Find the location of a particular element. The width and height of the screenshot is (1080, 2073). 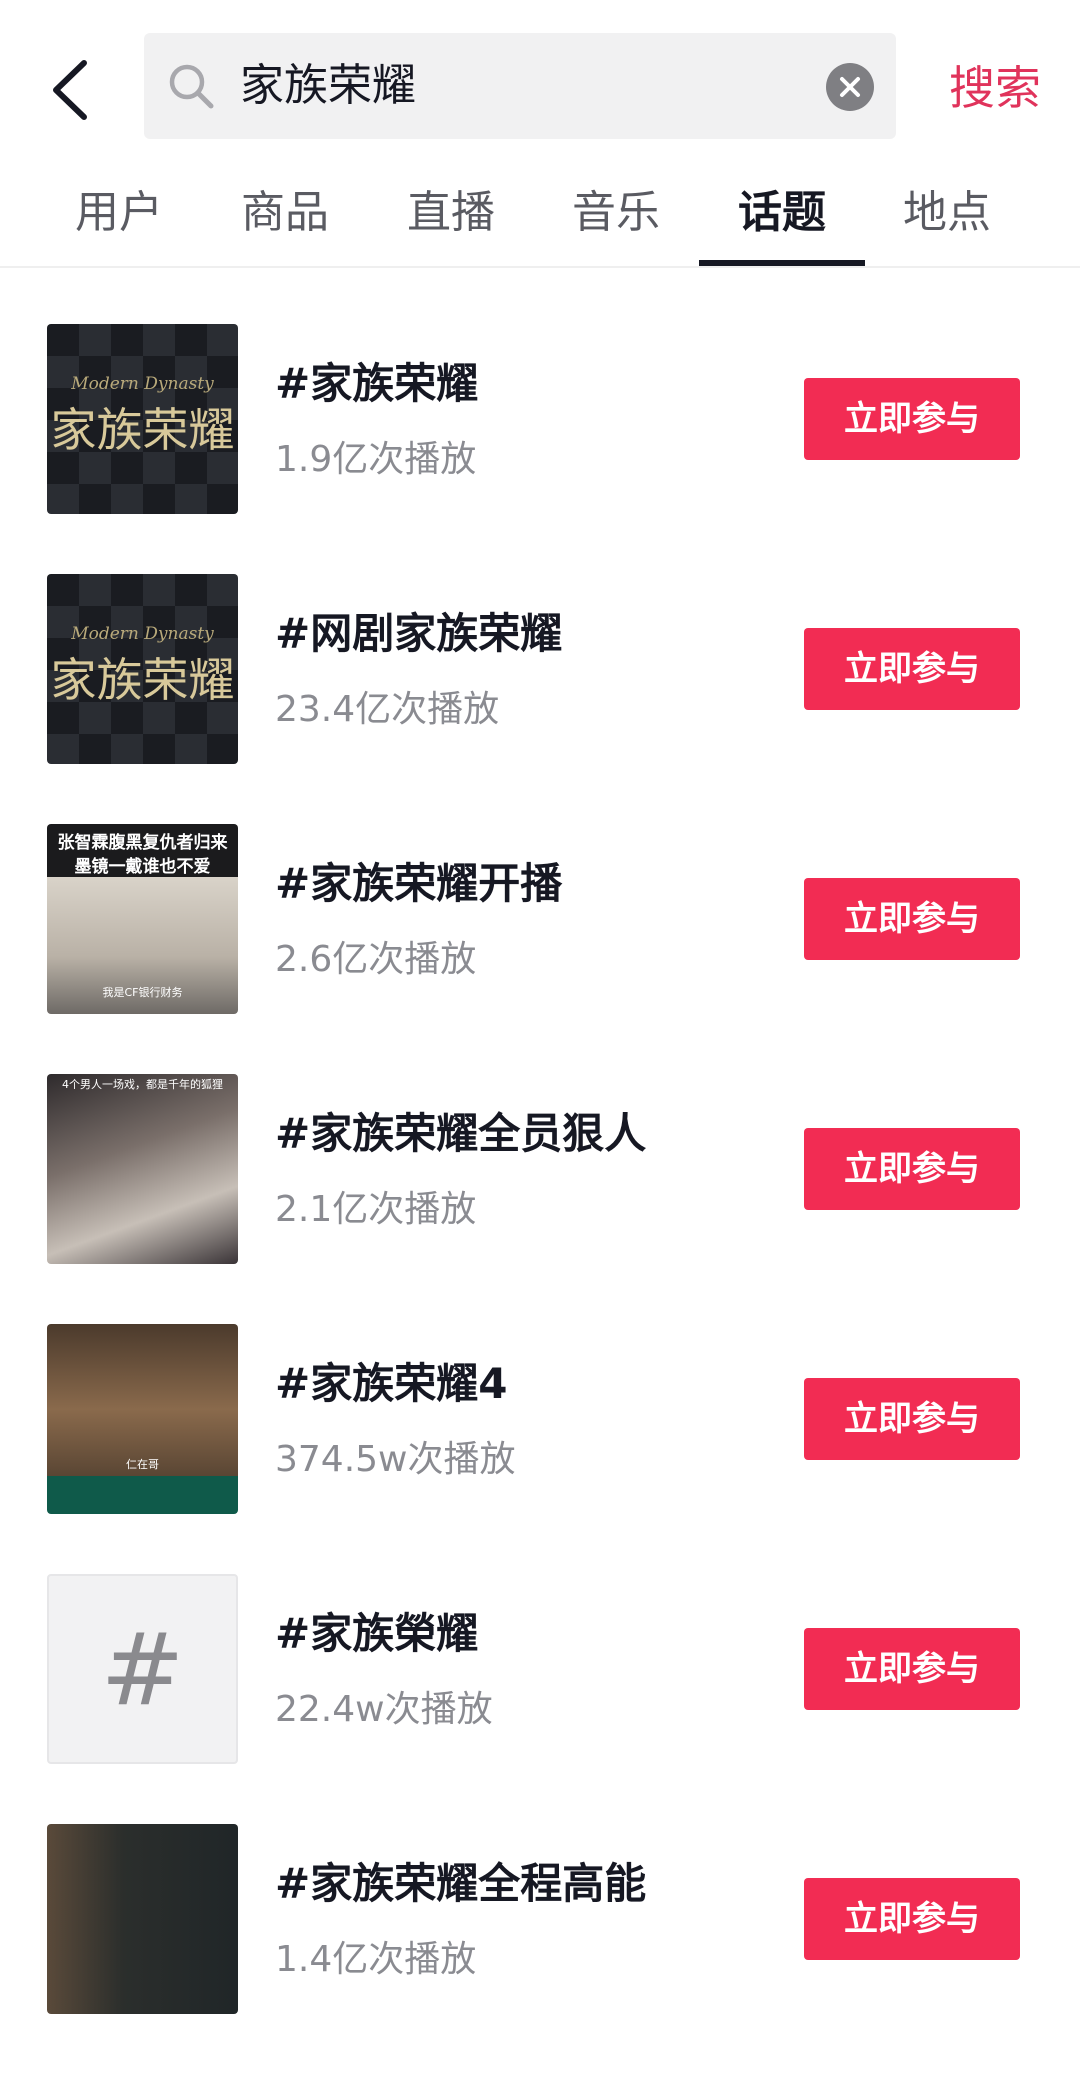

topic-thumbnail: 仁在哥 is located at coordinates (142, 1419).